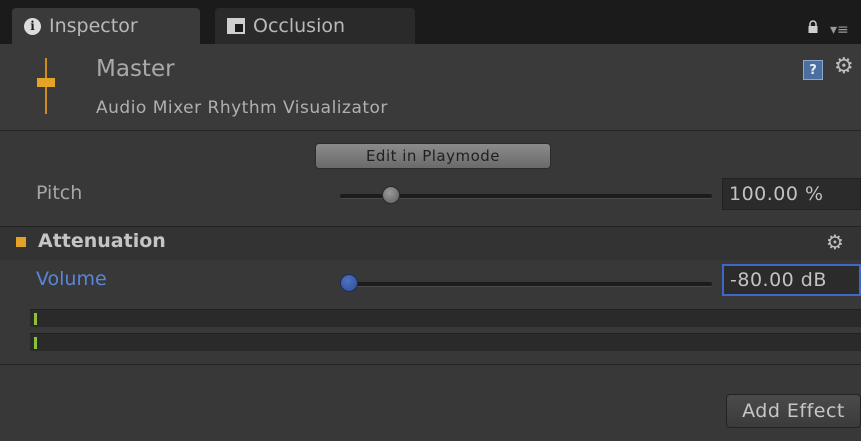 This screenshot has height=441, width=861. Describe the element at coordinates (813, 27) in the screenshot. I see `lock-icon` at that location.